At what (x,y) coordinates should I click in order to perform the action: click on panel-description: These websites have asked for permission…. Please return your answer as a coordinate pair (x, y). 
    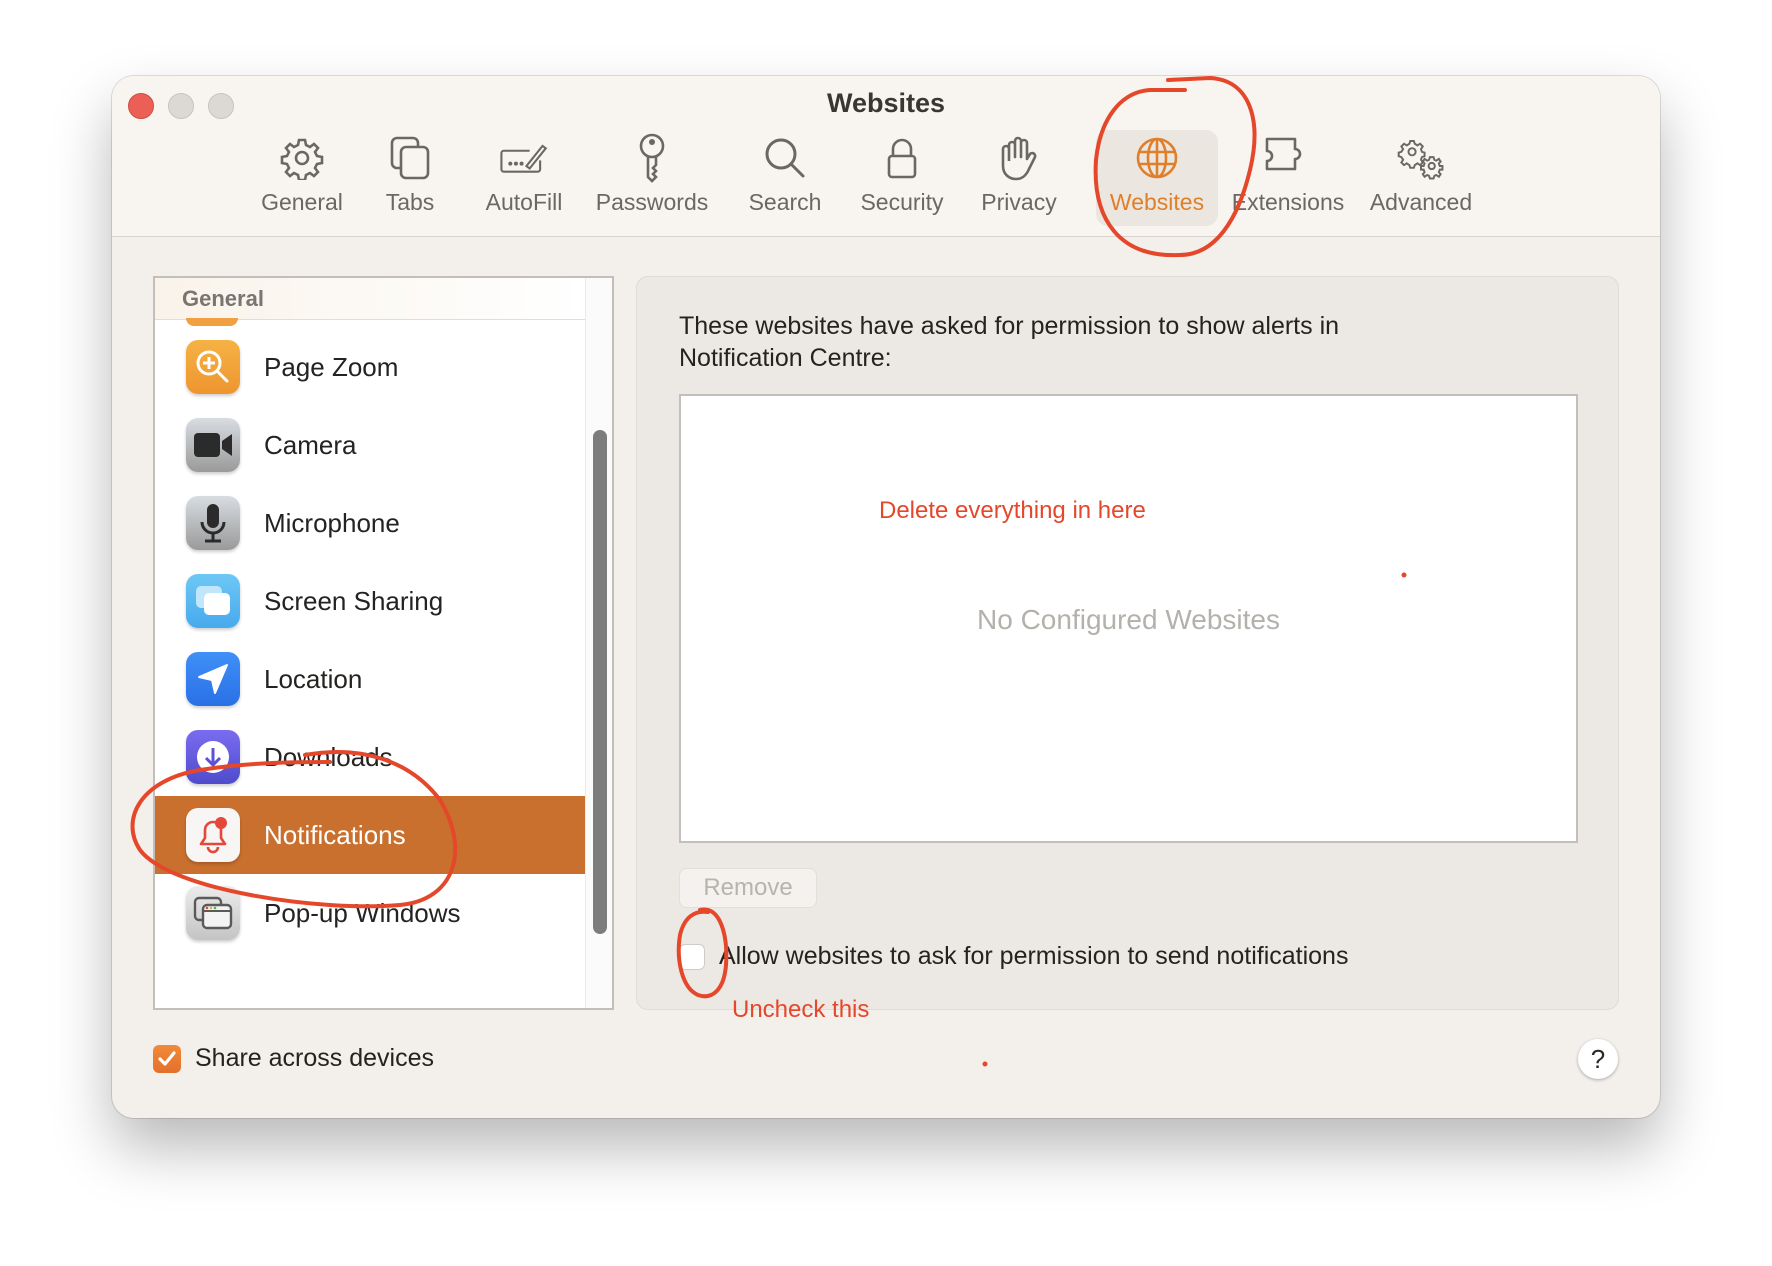
    Looking at the image, I should click on (1009, 342).